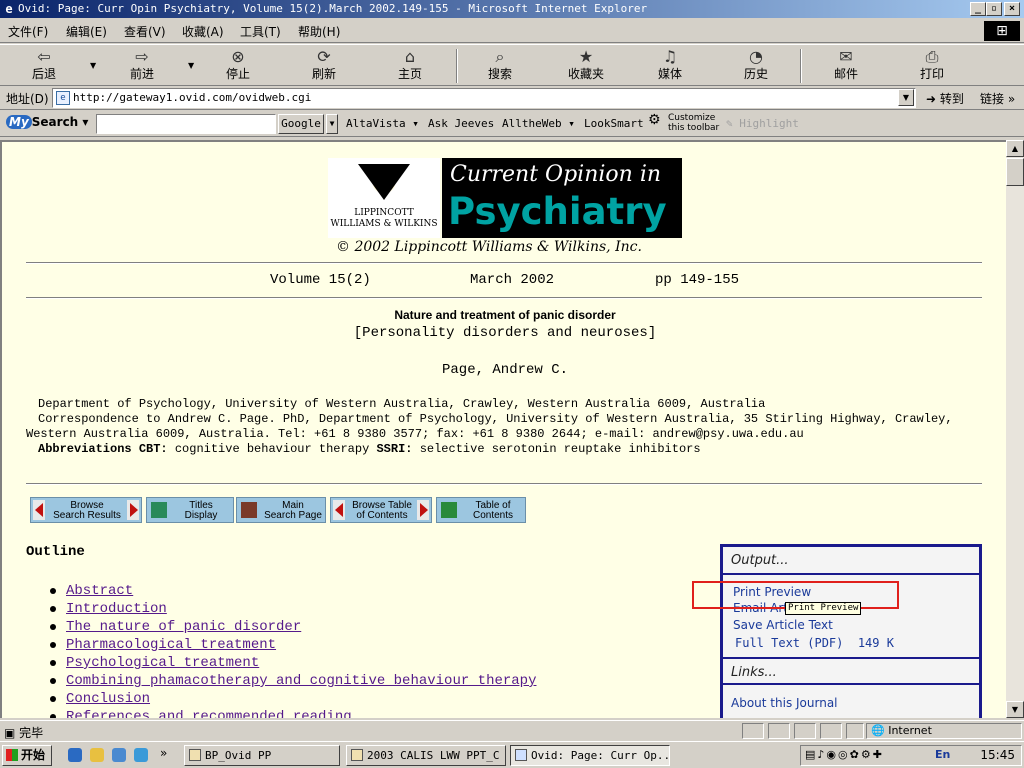 Image resolution: width=1024 pixels, height=768 pixels. Describe the element at coordinates (1015, 429) in the screenshot. I see `vertical-scrollbar: ▲ ▼` at that location.